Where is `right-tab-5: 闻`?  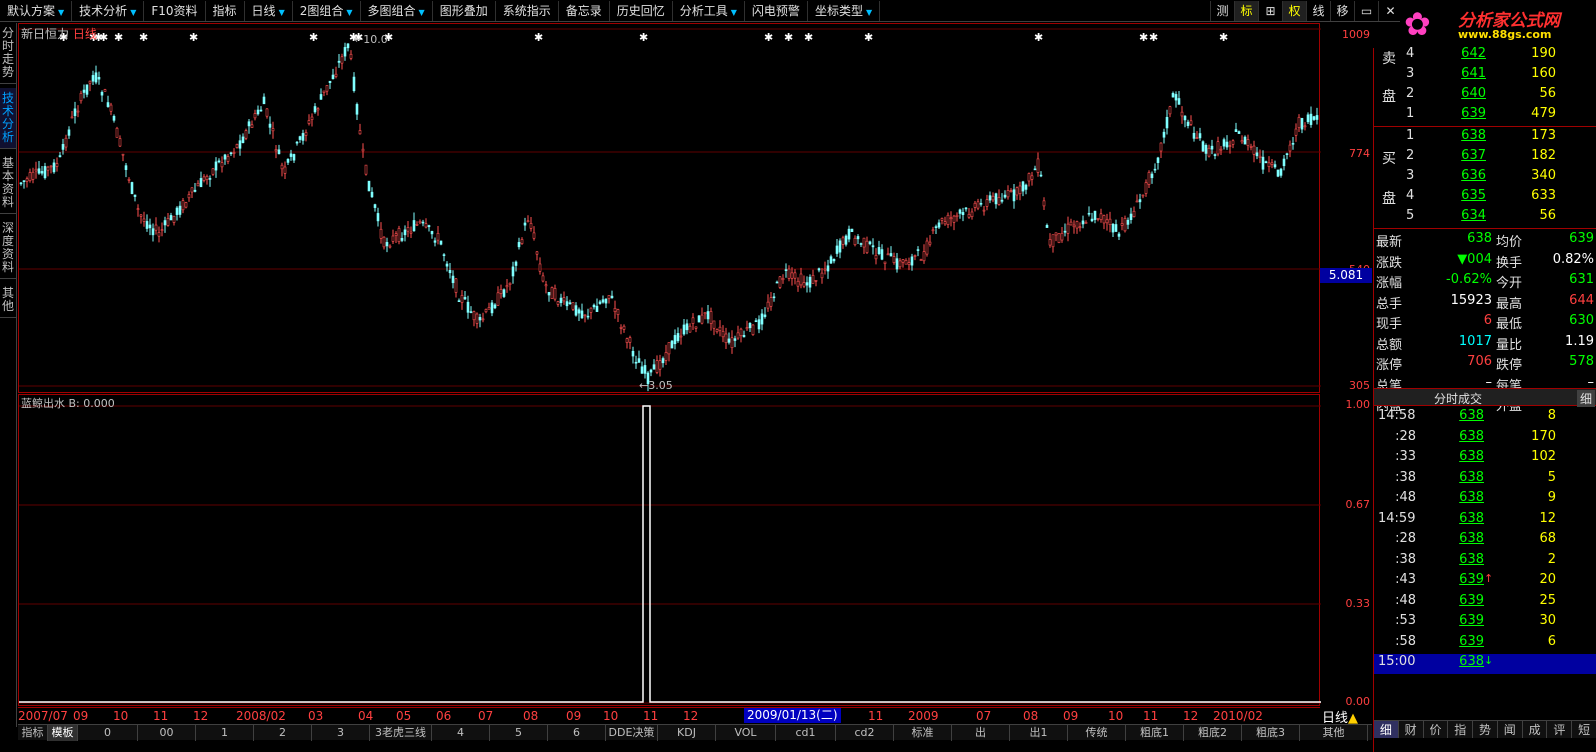
right-tab-5: 闻 is located at coordinates (1510, 729).